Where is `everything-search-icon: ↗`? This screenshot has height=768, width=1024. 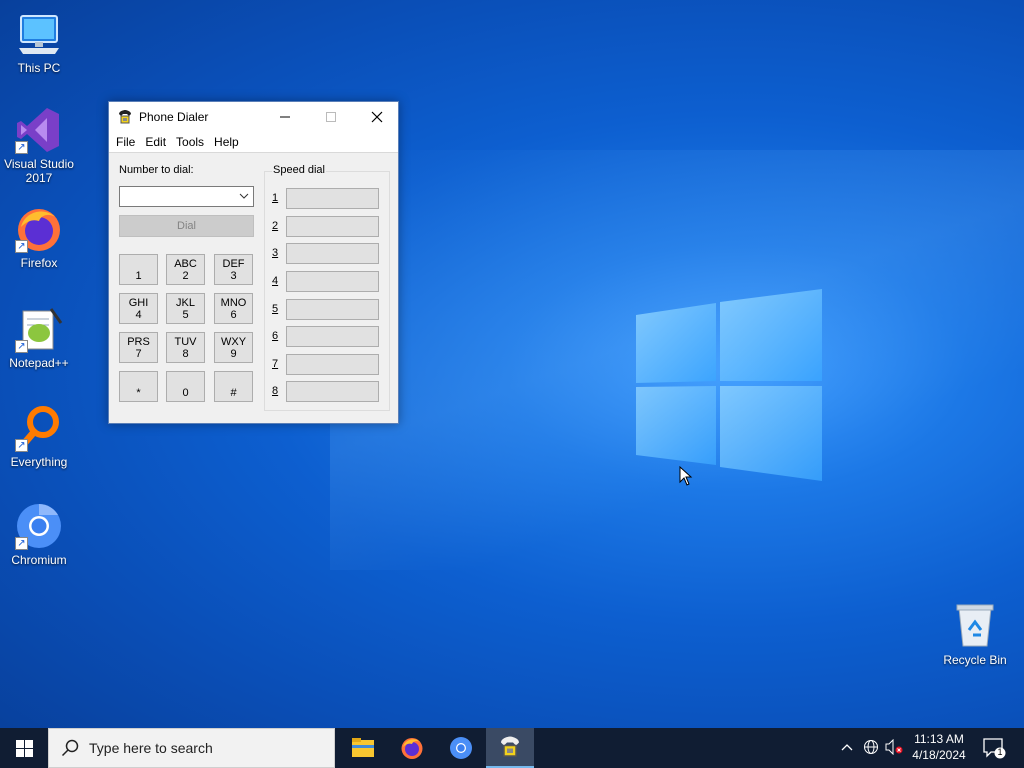
everything-search-icon: ↗ is located at coordinates (39, 428).